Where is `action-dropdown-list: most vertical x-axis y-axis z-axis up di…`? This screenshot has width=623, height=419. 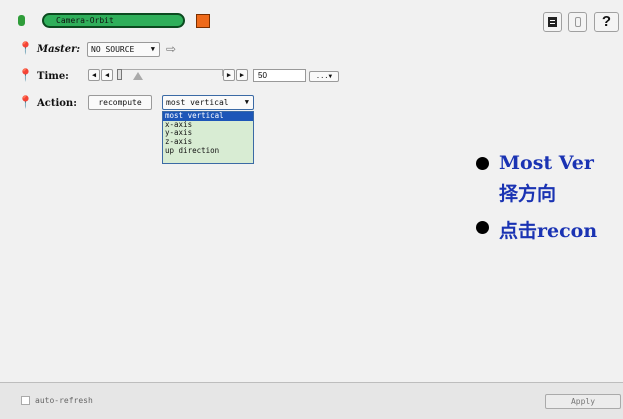
action-dropdown-list: most vertical x-axis y-axis z-axis up di… is located at coordinates (208, 137).